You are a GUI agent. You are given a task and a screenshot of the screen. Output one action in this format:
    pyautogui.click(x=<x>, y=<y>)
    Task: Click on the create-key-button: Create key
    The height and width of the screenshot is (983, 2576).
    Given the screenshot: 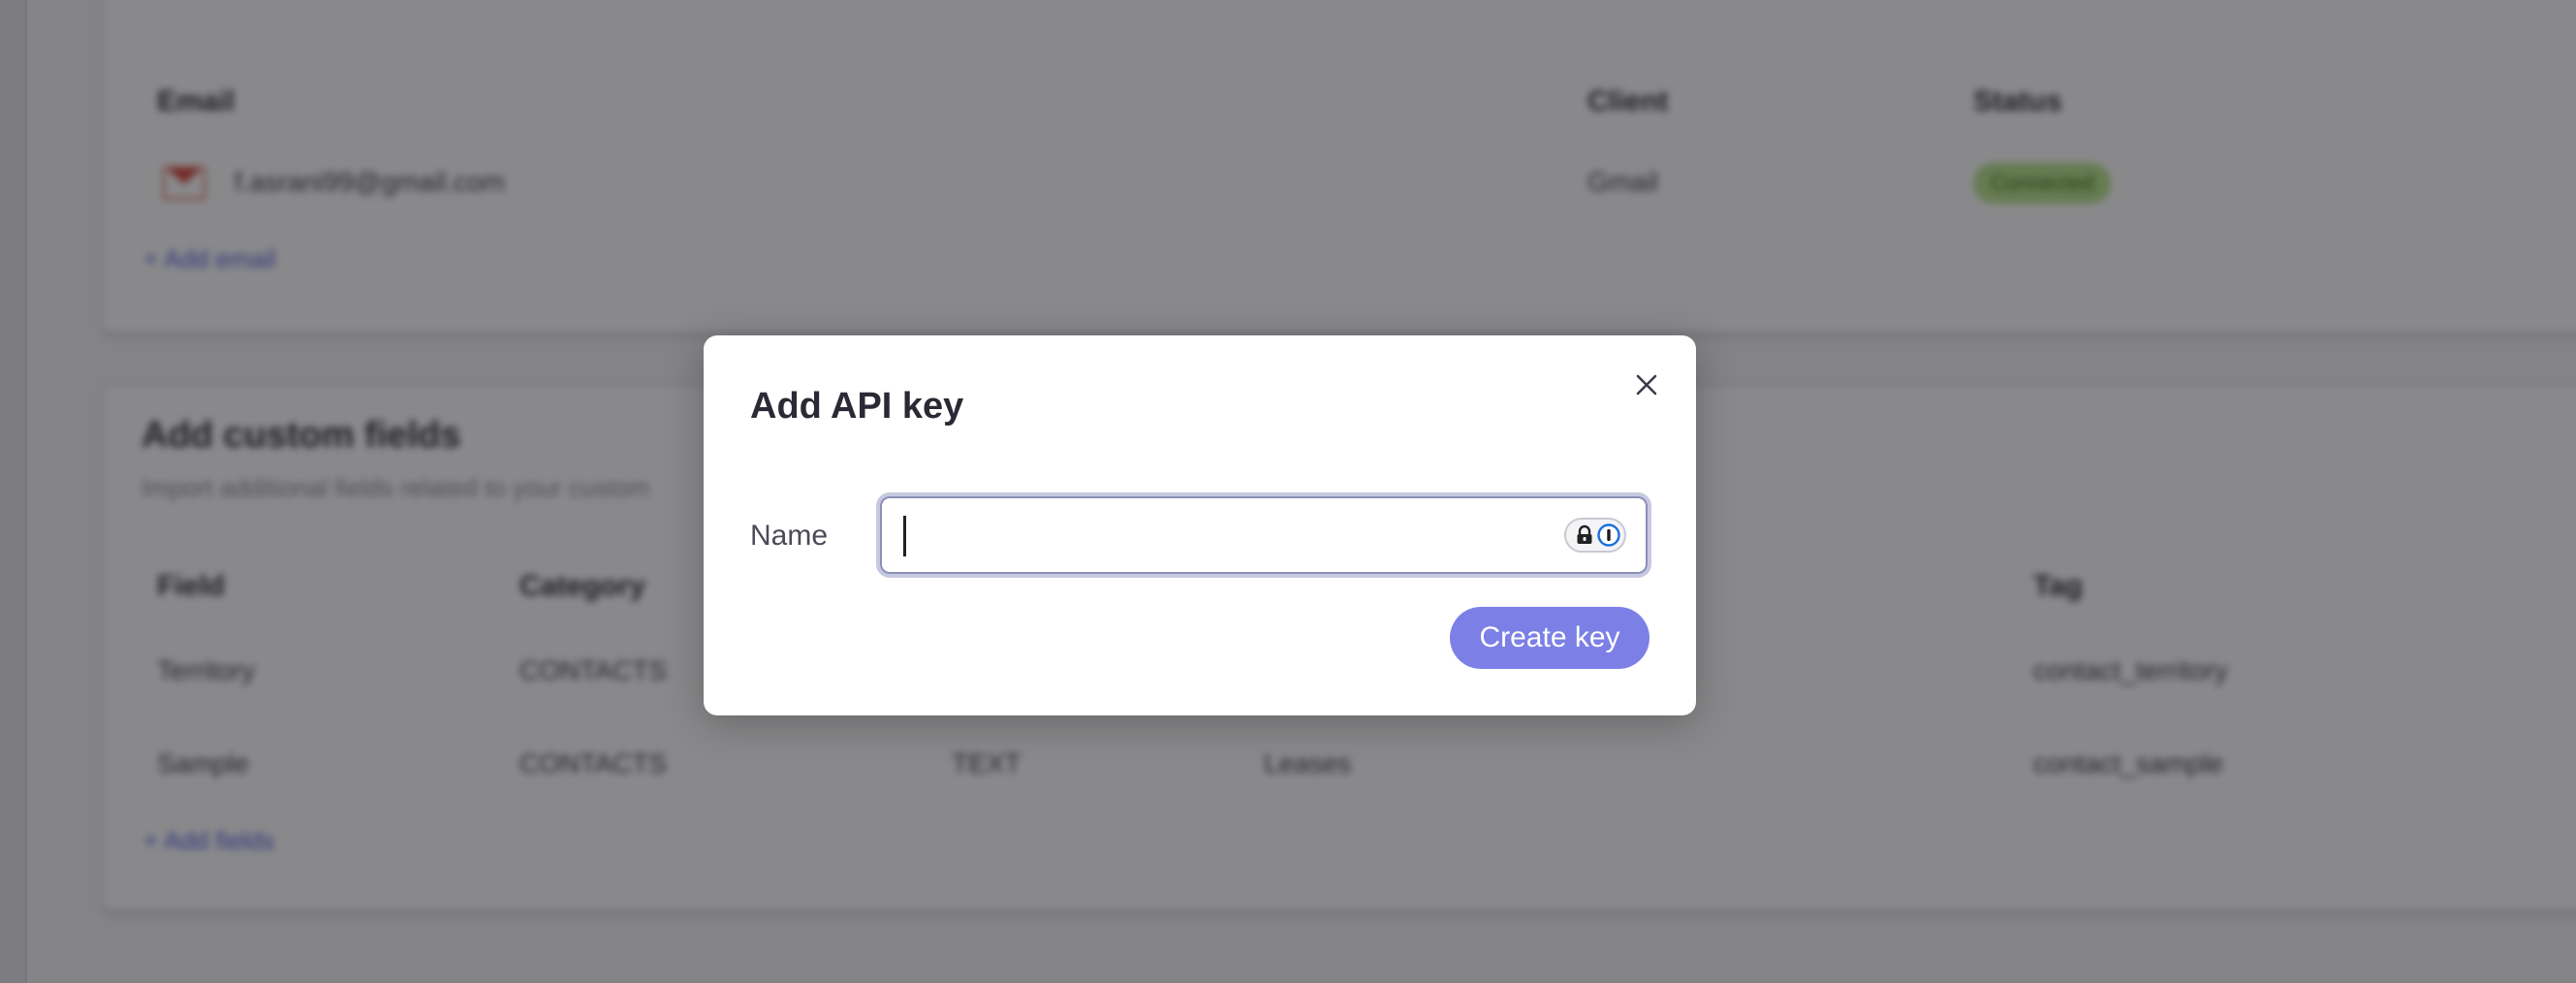 What is the action you would take?
    pyautogui.click(x=1549, y=638)
    